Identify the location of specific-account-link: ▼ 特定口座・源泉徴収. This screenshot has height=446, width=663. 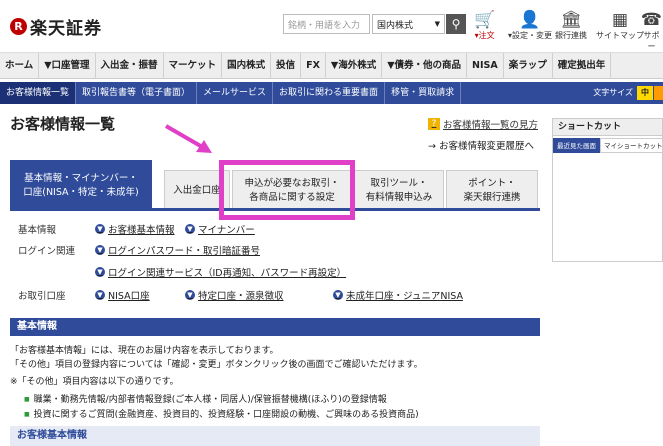
(234, 295).